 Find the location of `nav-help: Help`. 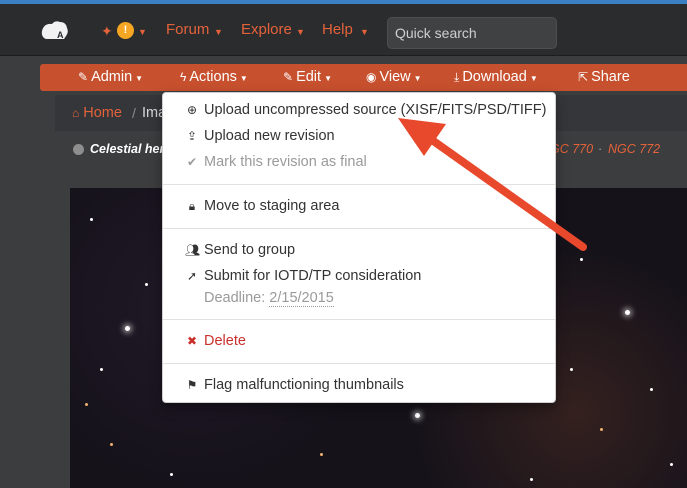

nav-help: Help is located at coordinates (337, 29).